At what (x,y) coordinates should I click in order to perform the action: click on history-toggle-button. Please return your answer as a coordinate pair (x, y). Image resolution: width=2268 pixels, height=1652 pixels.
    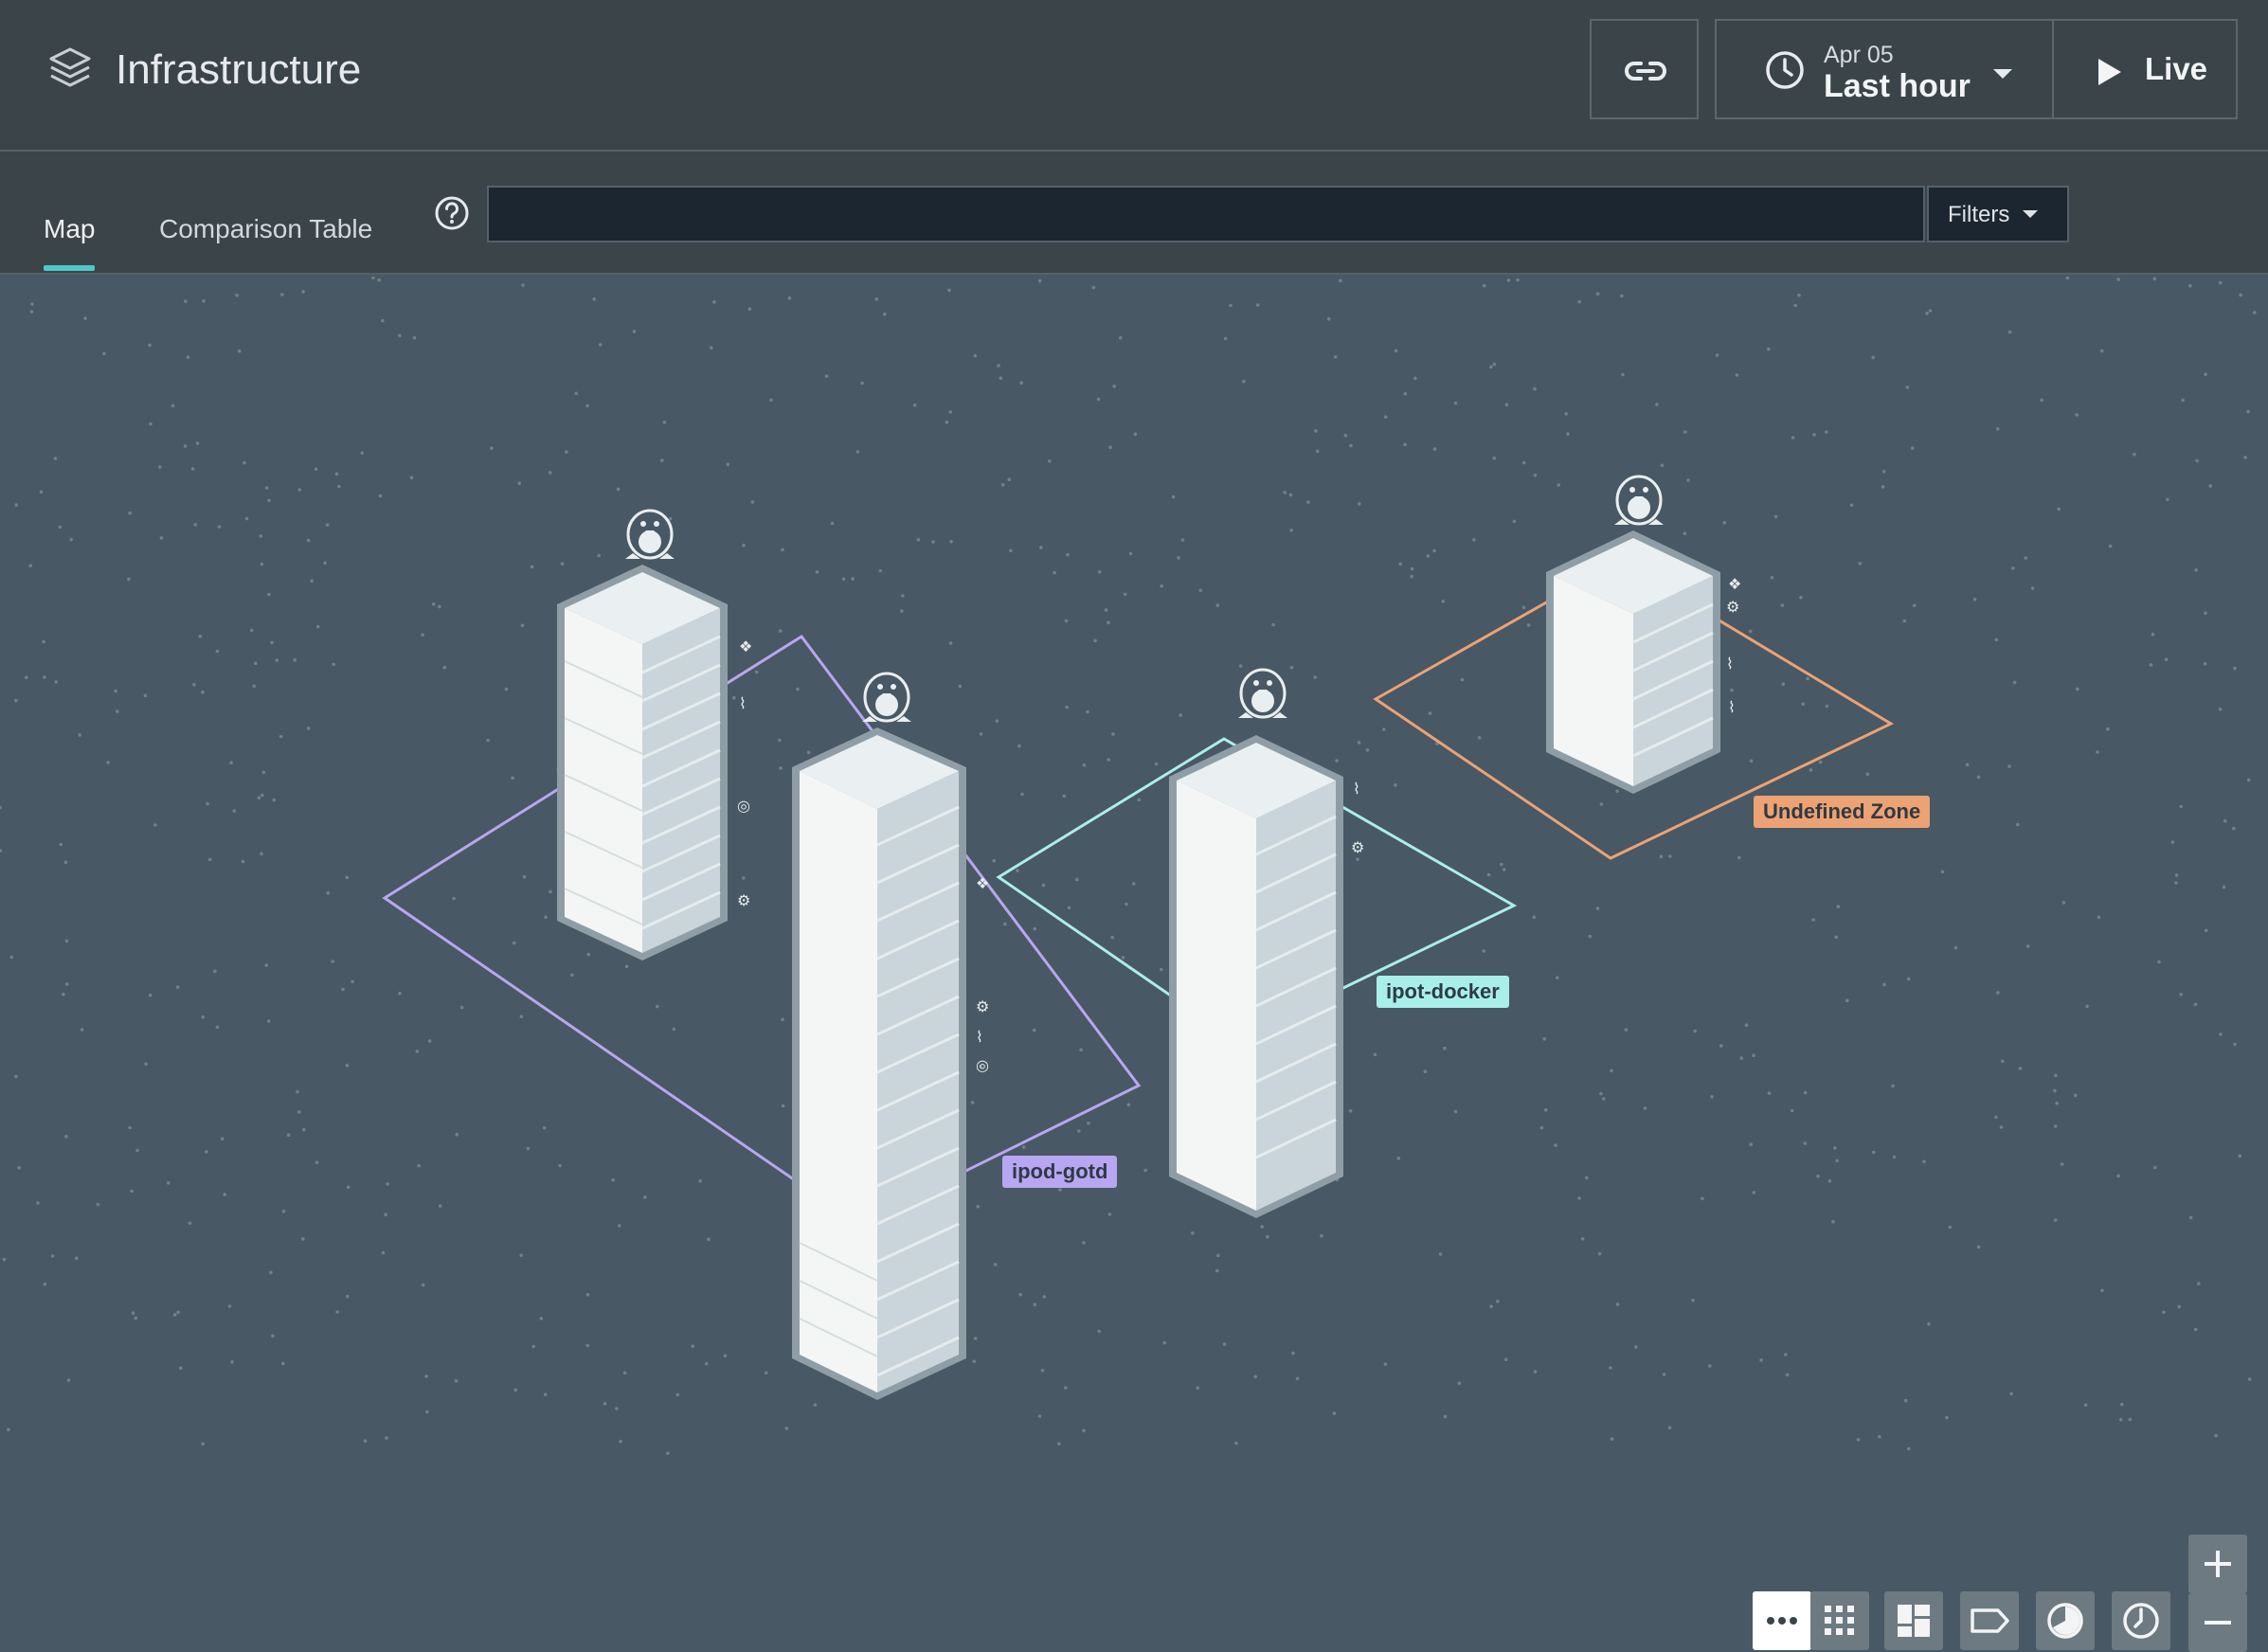
    Looking at the image, I should click on (2141, 1620).